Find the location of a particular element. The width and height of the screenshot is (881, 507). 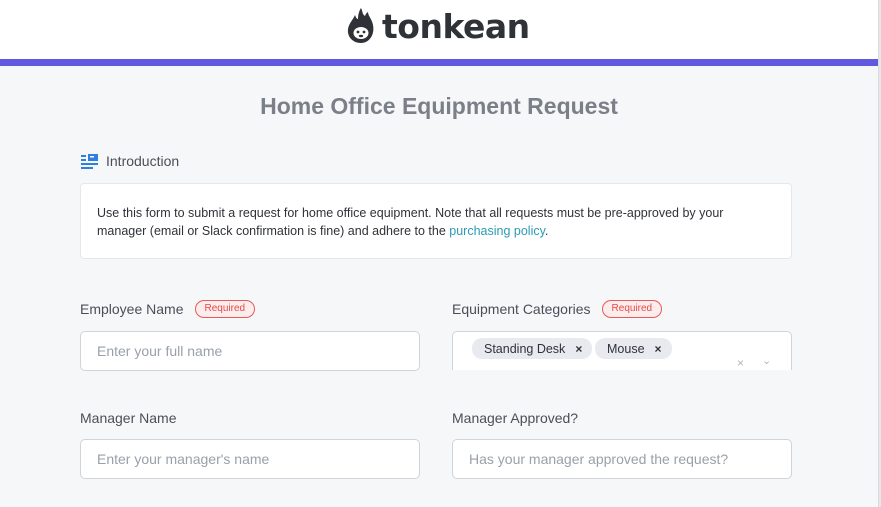

manager-approved-label-text: Manager Approved? is located at coordinates (515, 418).